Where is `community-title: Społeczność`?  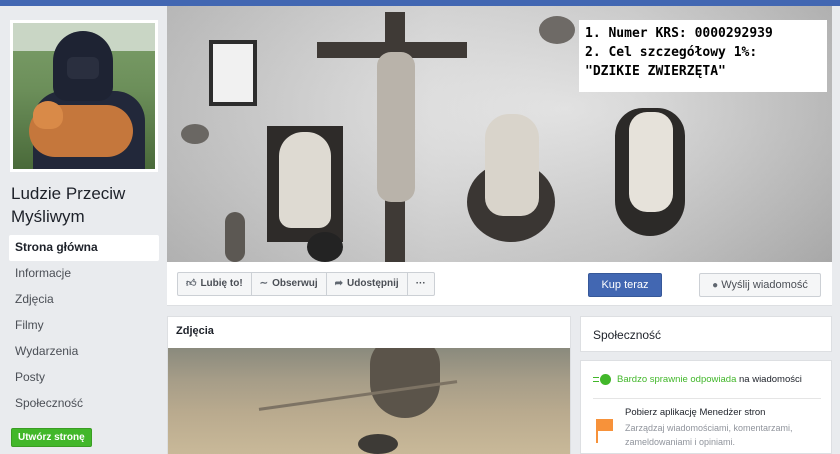 community-title: Społeczność is located at coordinates (627, 335).